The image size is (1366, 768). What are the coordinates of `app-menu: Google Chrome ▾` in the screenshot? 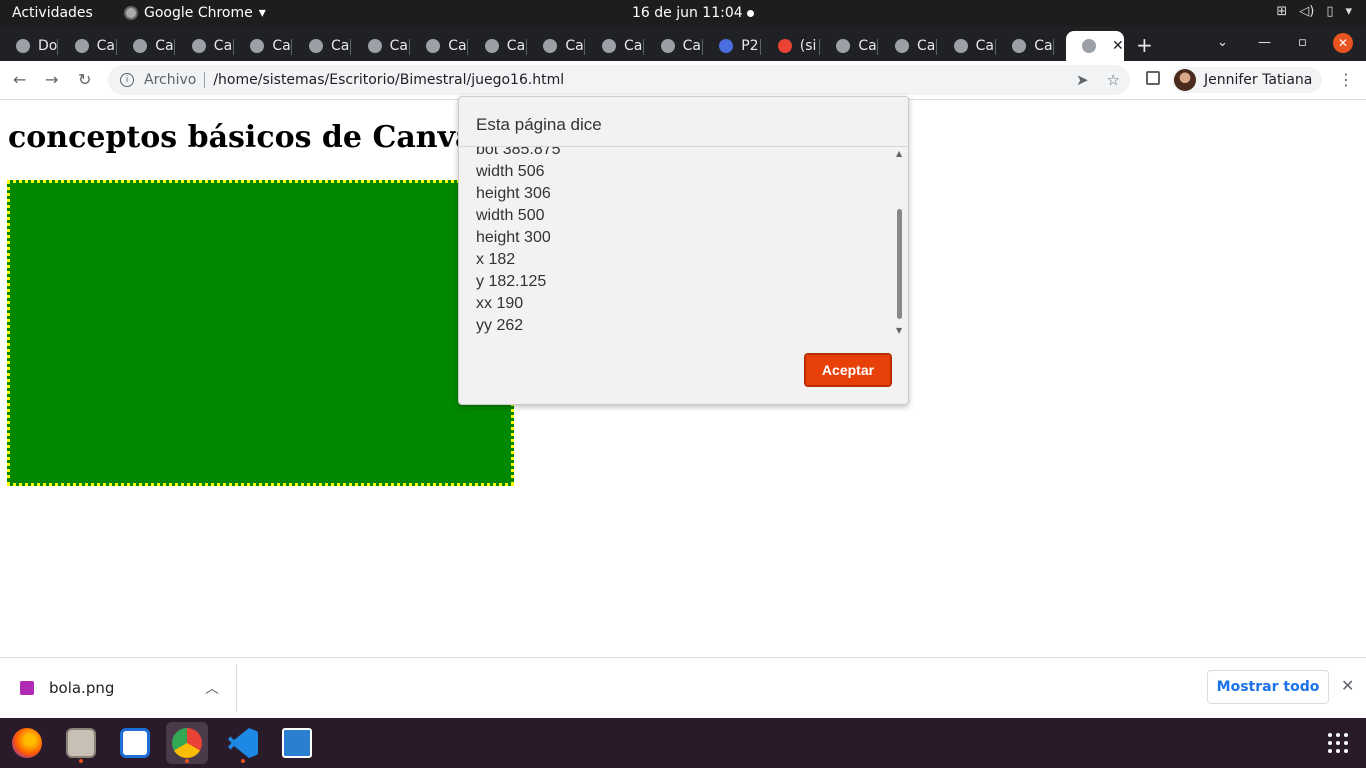 It's located at (195, 13).